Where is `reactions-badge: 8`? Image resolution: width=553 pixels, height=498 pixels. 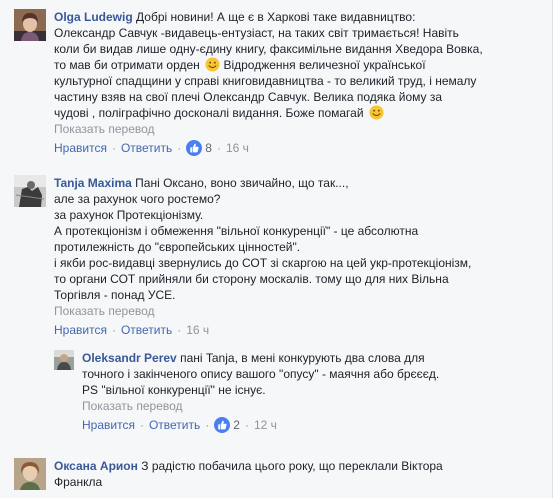 reactions-badge: 8 is located at coordinates (199, 148).